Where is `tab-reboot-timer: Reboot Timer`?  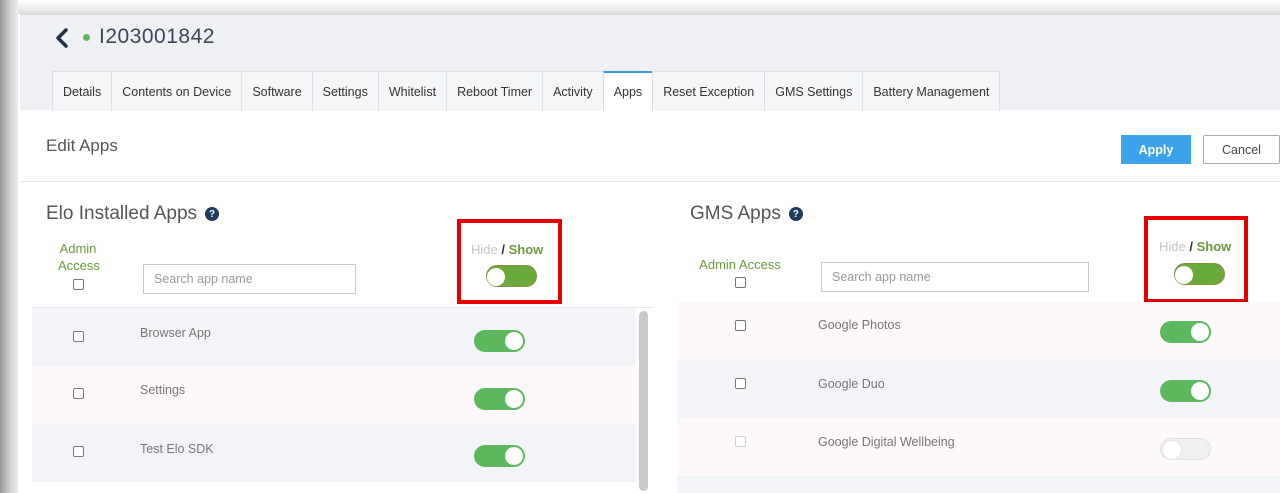
tab-reboot-timer: Reboot Timer is located at coordinates (494, 91).